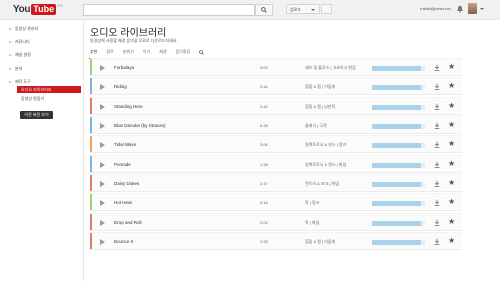 Image resolution: width=500 pixels, height=281 pixels. Describe the element at coordinates (276, 183) in the screenshot. I see `track-row: Daisy Dukes 2:47 컨트리 & 포크 | 화냄 ★` at that location.